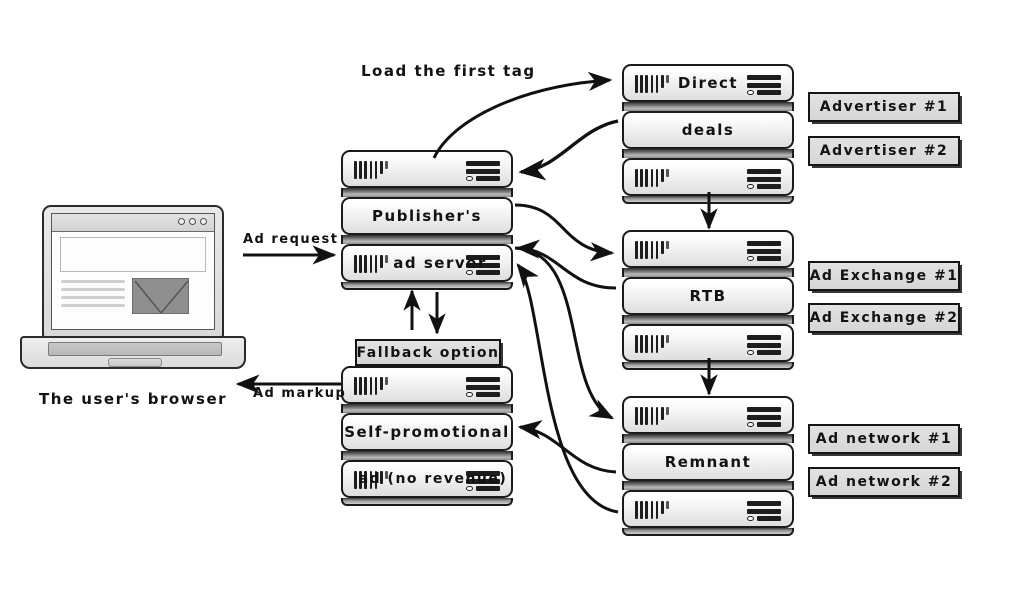 The width and height of the screenshot is (1024, 592). I want to click on server-unit-label: Remnant, so click(708, 461).